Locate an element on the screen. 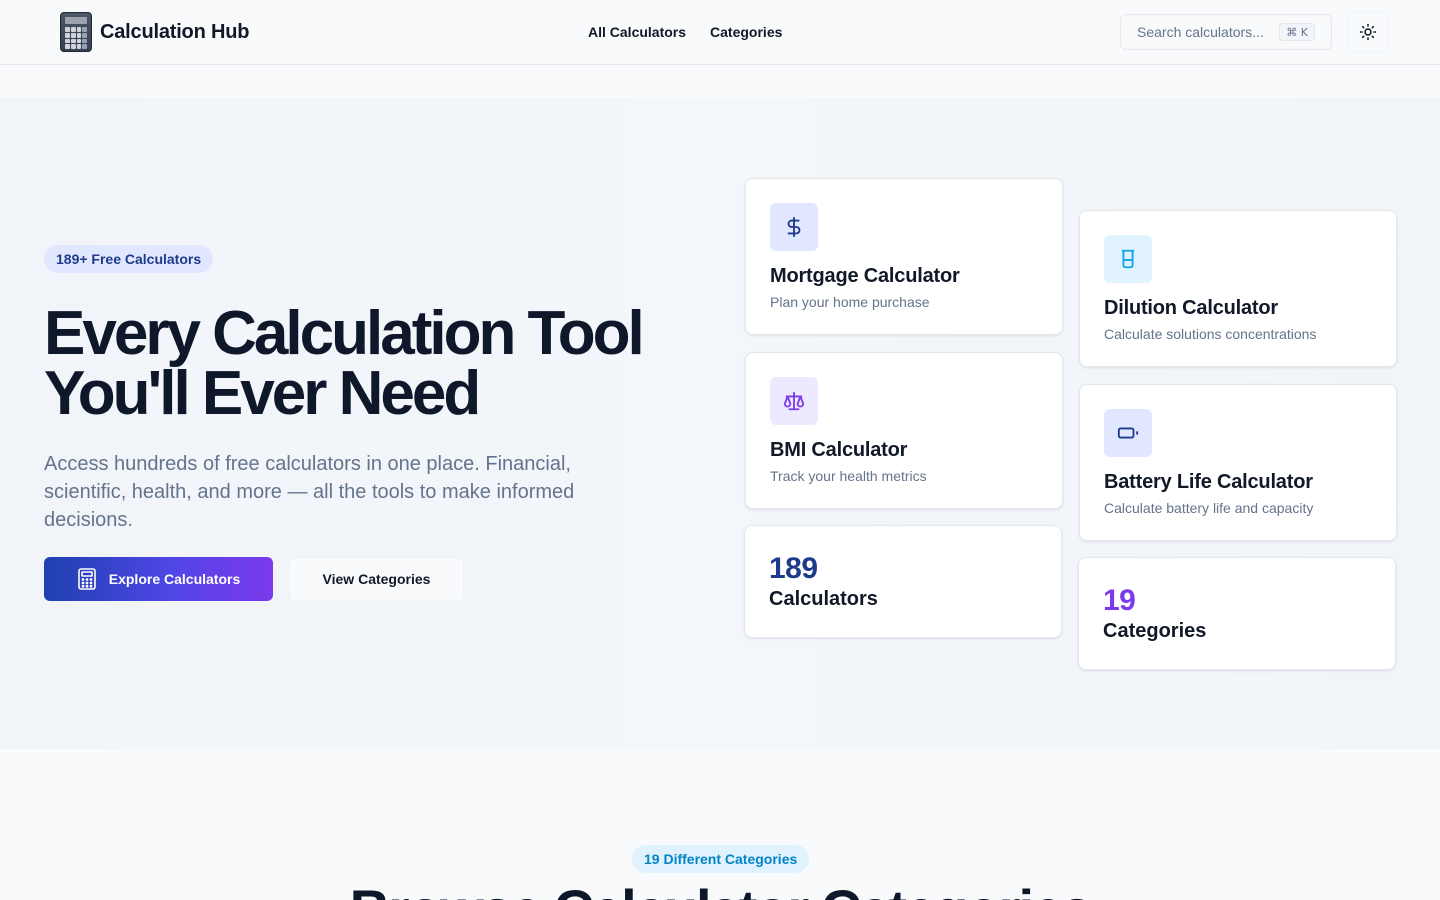  nav-all-calculators: All Calculators is located at coordinates (637, 32).